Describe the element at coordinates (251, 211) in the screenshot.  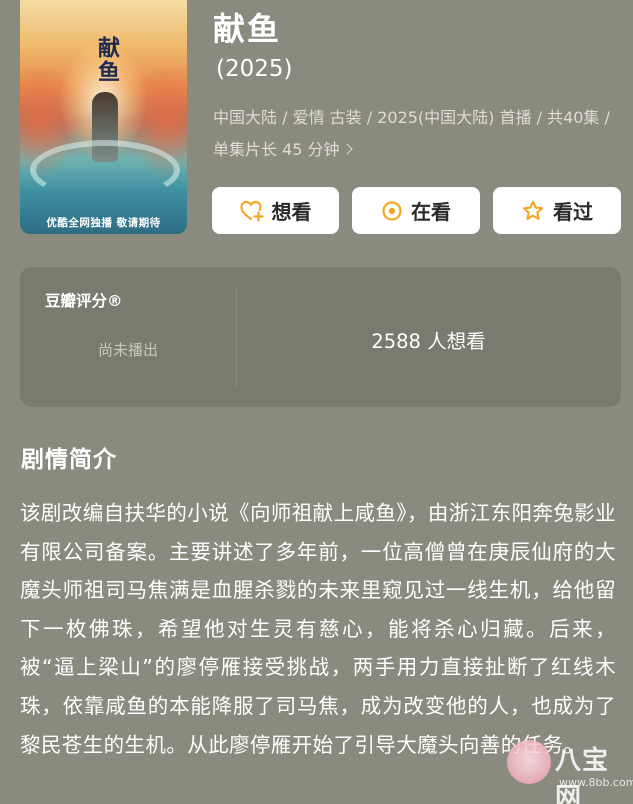
I see `heart-plus-icon` at that location.